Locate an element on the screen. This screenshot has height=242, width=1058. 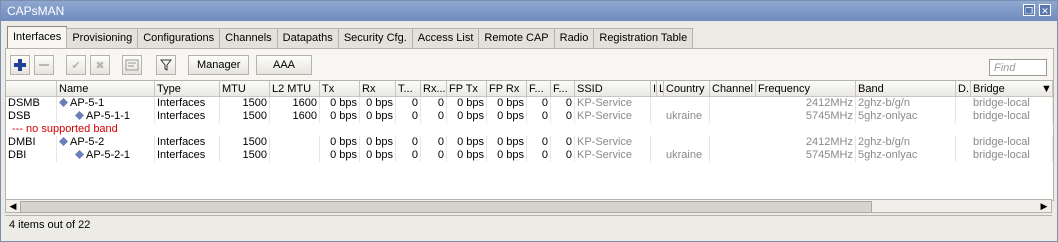
col-flags is located at coordinates (31, 89).